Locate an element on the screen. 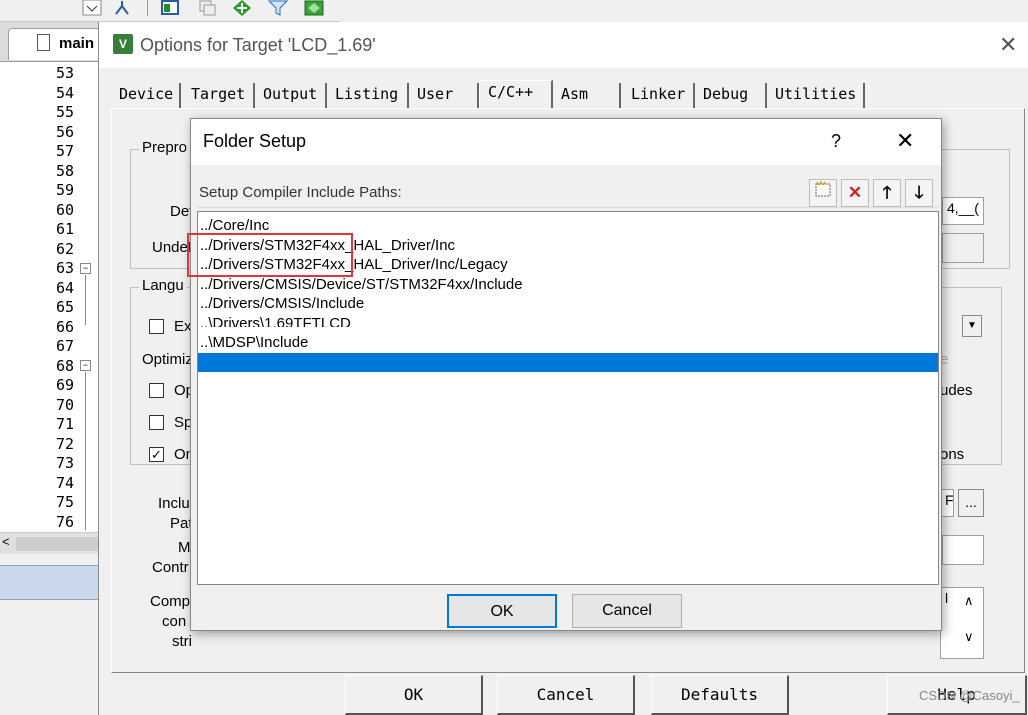 Image resolution: width=1028 pixels, height=715 pixels. window-icon is located at coordinates (170, 8).